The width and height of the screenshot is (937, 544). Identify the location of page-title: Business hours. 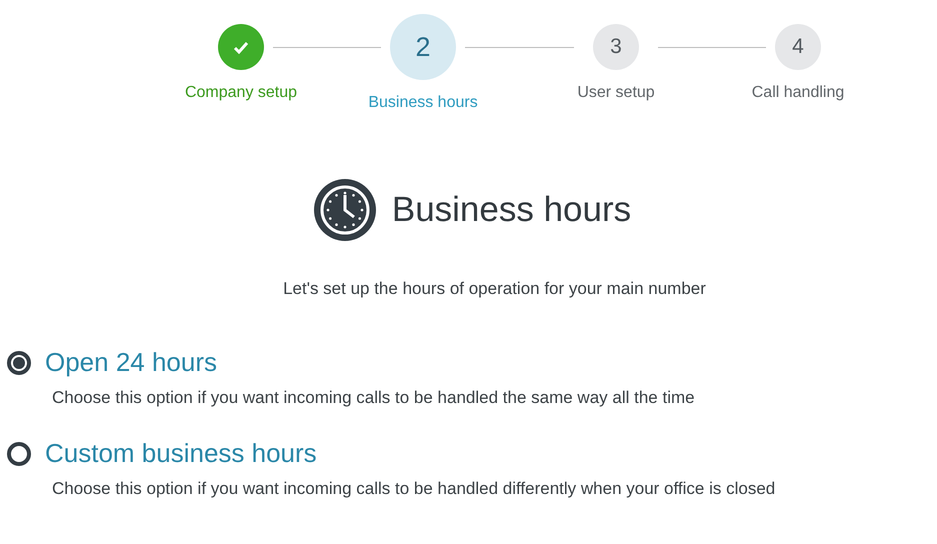
(512, 210).